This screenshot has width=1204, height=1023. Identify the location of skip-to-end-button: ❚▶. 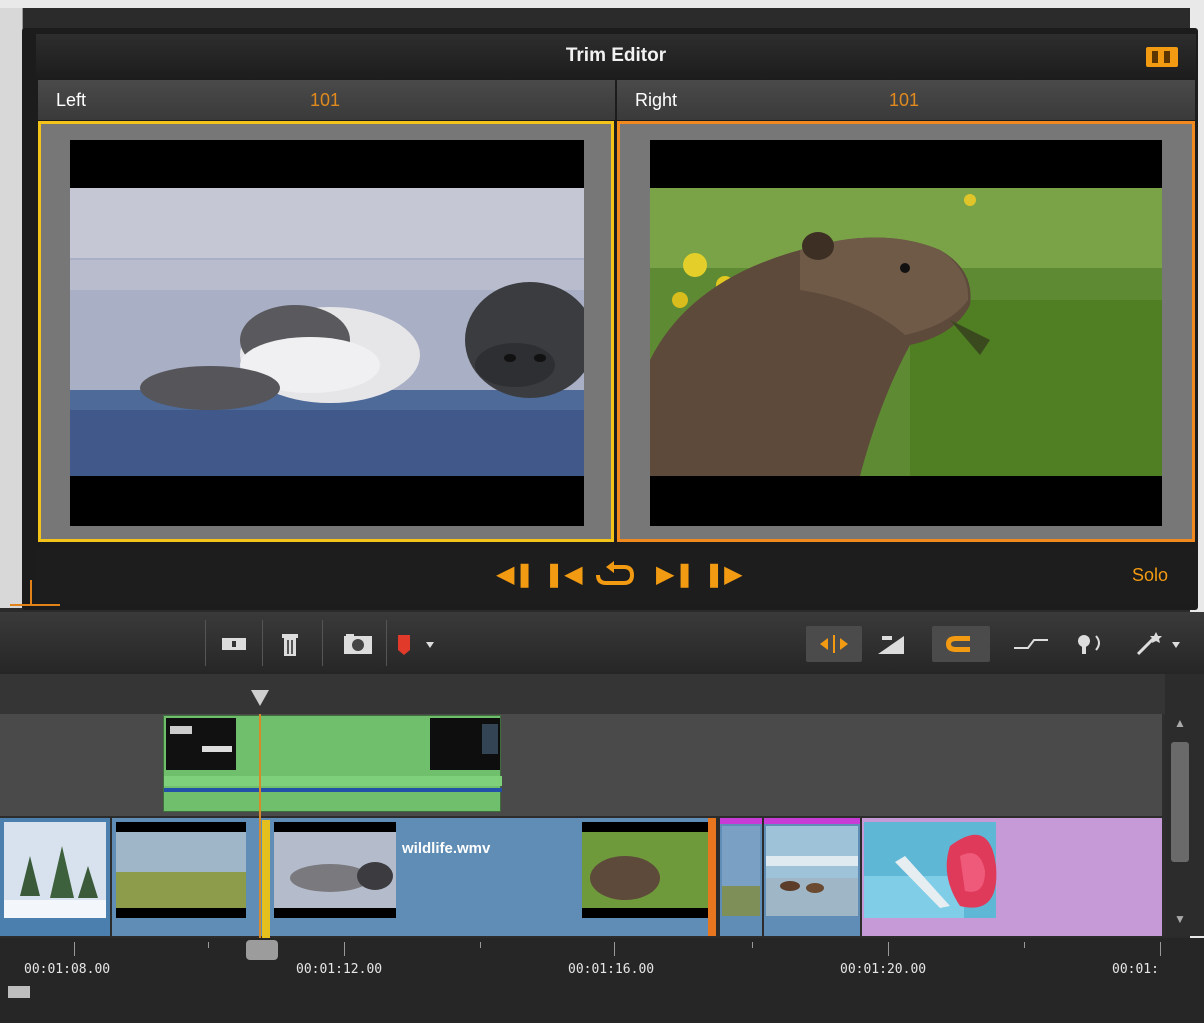
(723, 575).